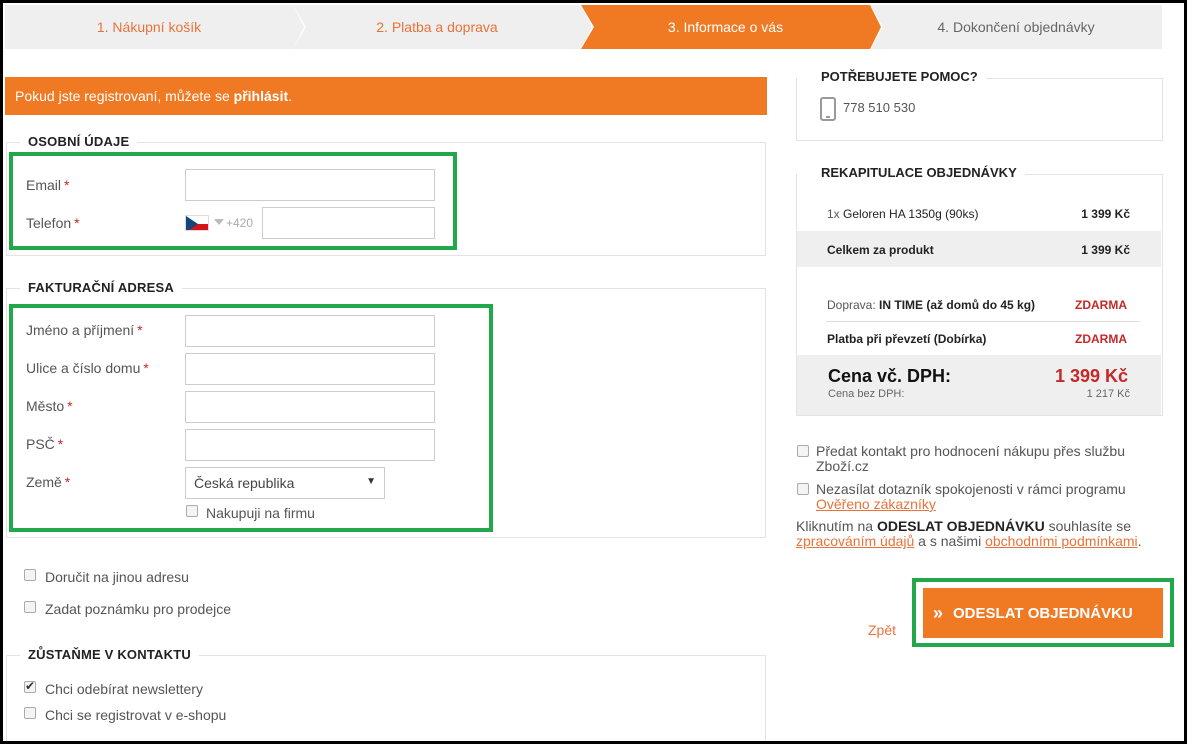  What do you see at coordinates (882, 630) in the screenshot?
I see `back-link: Zpět` at bounding box center [882, 630].